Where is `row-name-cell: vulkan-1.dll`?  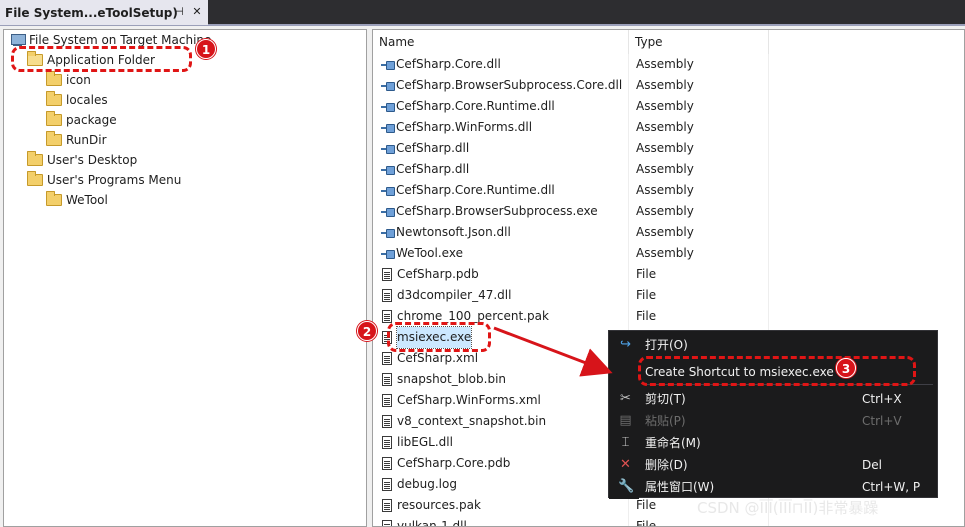 row-name-cell: vulkan-1.dll is located at coordinates (424, 521).